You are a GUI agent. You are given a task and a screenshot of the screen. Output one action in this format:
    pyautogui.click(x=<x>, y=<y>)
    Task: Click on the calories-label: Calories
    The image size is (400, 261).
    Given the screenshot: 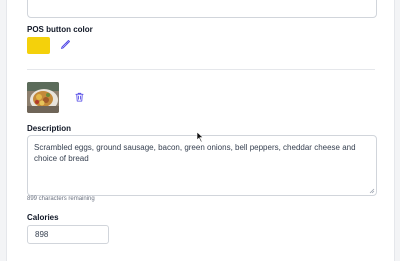 What is the action you would take?
    pyautogui.click(x=43, y=217)
    